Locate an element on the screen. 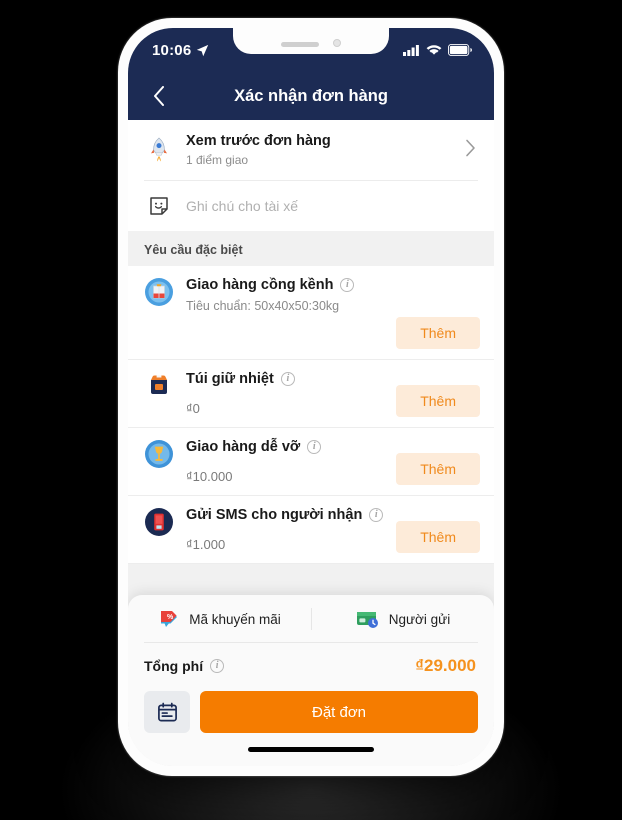 This screenshot has width=622, height=820. option-description: Tiêu chuẩn: 50x40x50:30kg is located at coordinates (263, 306).